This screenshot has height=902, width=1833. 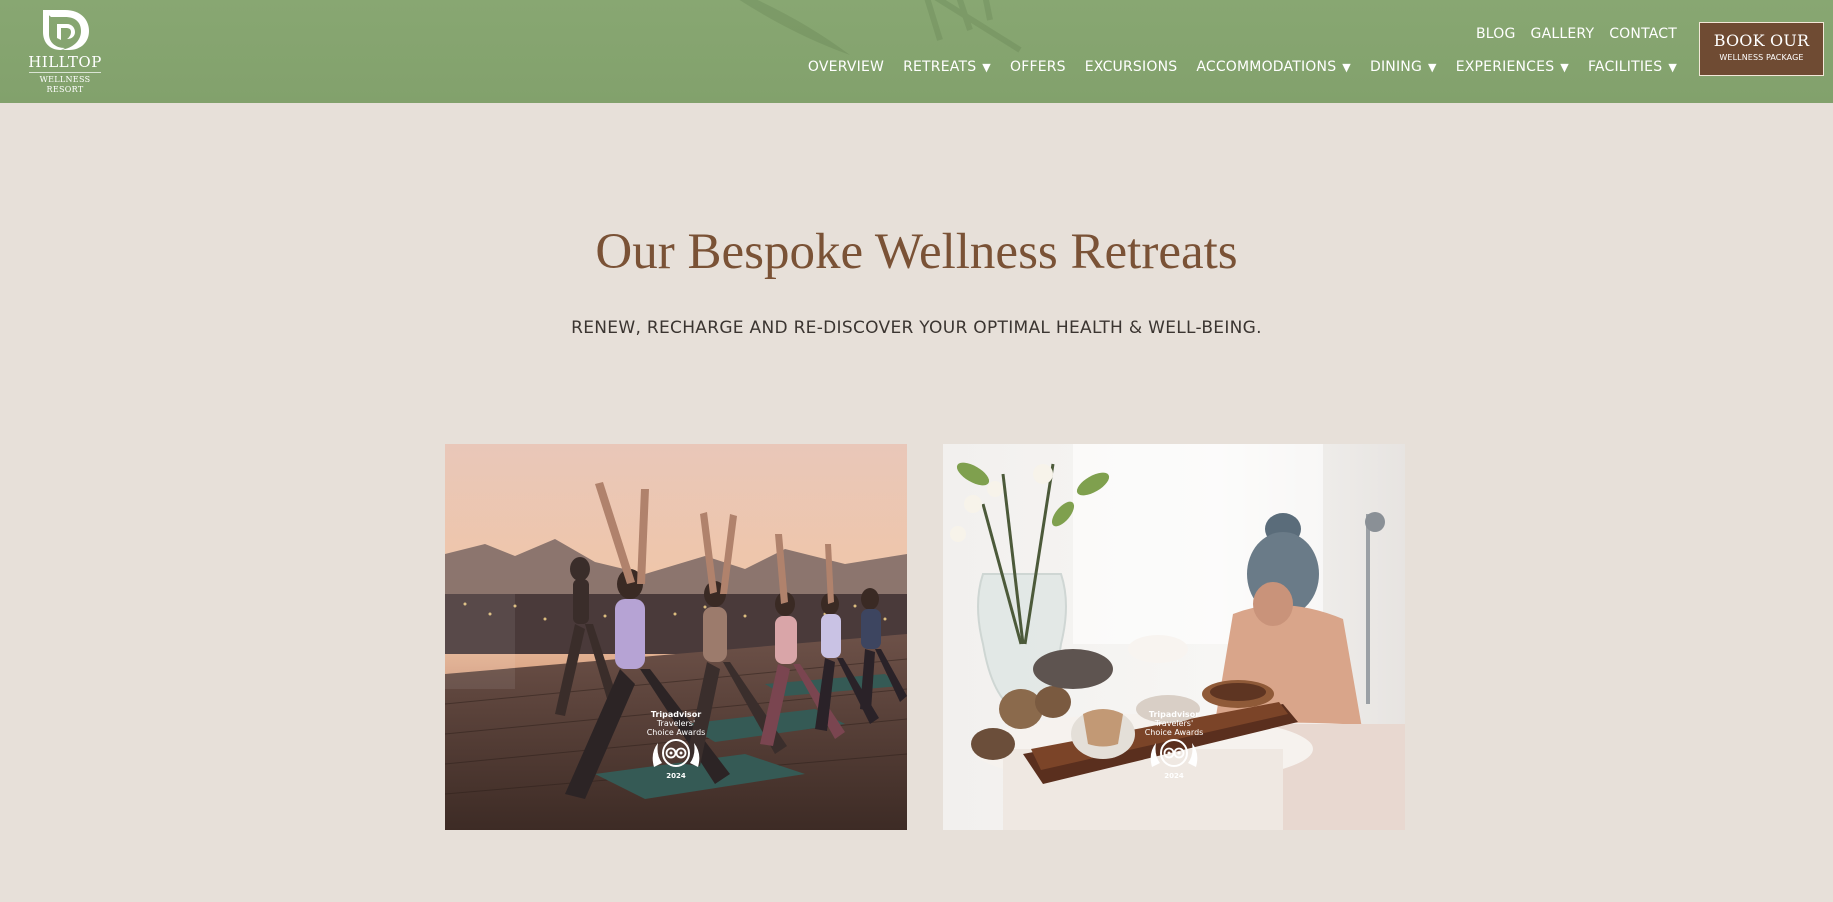 What do you see at coordinates (940, 67) in the screenshot?
I see `nav-item-label: RETREATS` at bounding box center [940, 67].